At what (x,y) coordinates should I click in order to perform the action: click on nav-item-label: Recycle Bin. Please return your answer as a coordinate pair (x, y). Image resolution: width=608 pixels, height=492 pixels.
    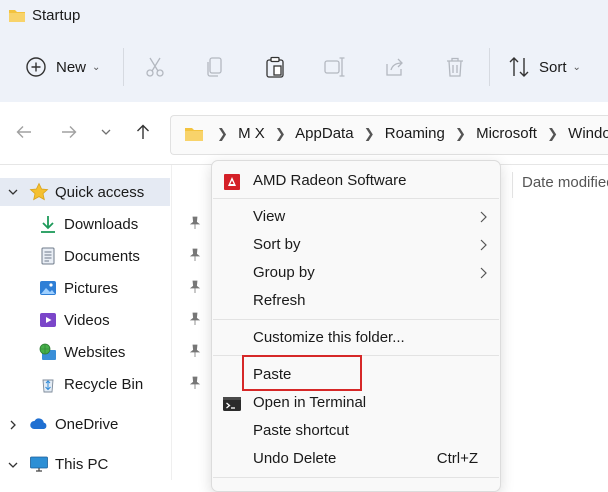
    Looking at the image, I should click on (104, 384).